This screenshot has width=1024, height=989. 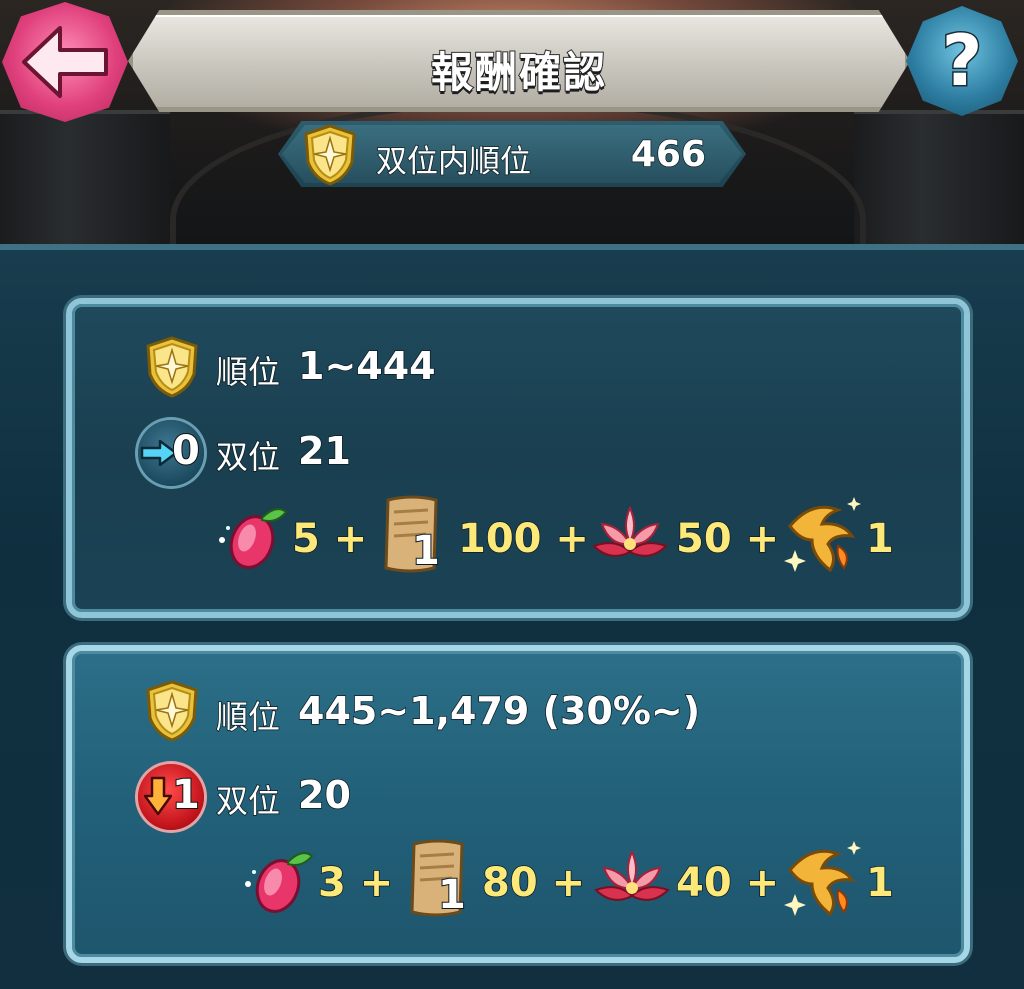 I want to click on tier-down-icon: 1, so click(x=171, y=797).